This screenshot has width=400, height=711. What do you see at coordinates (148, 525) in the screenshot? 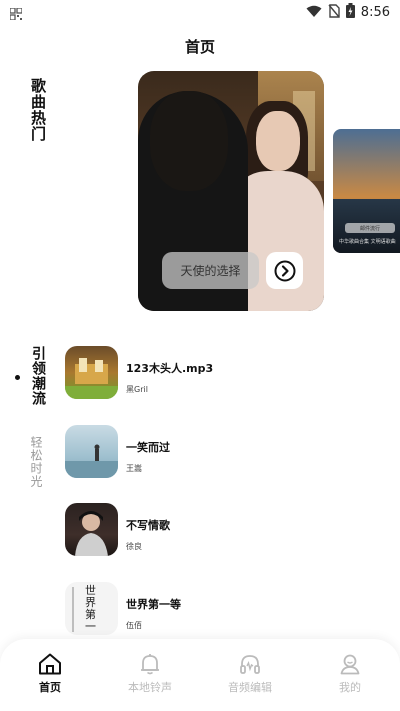
I see `song-title: 不写情歌` at bounding box center [148, 525].